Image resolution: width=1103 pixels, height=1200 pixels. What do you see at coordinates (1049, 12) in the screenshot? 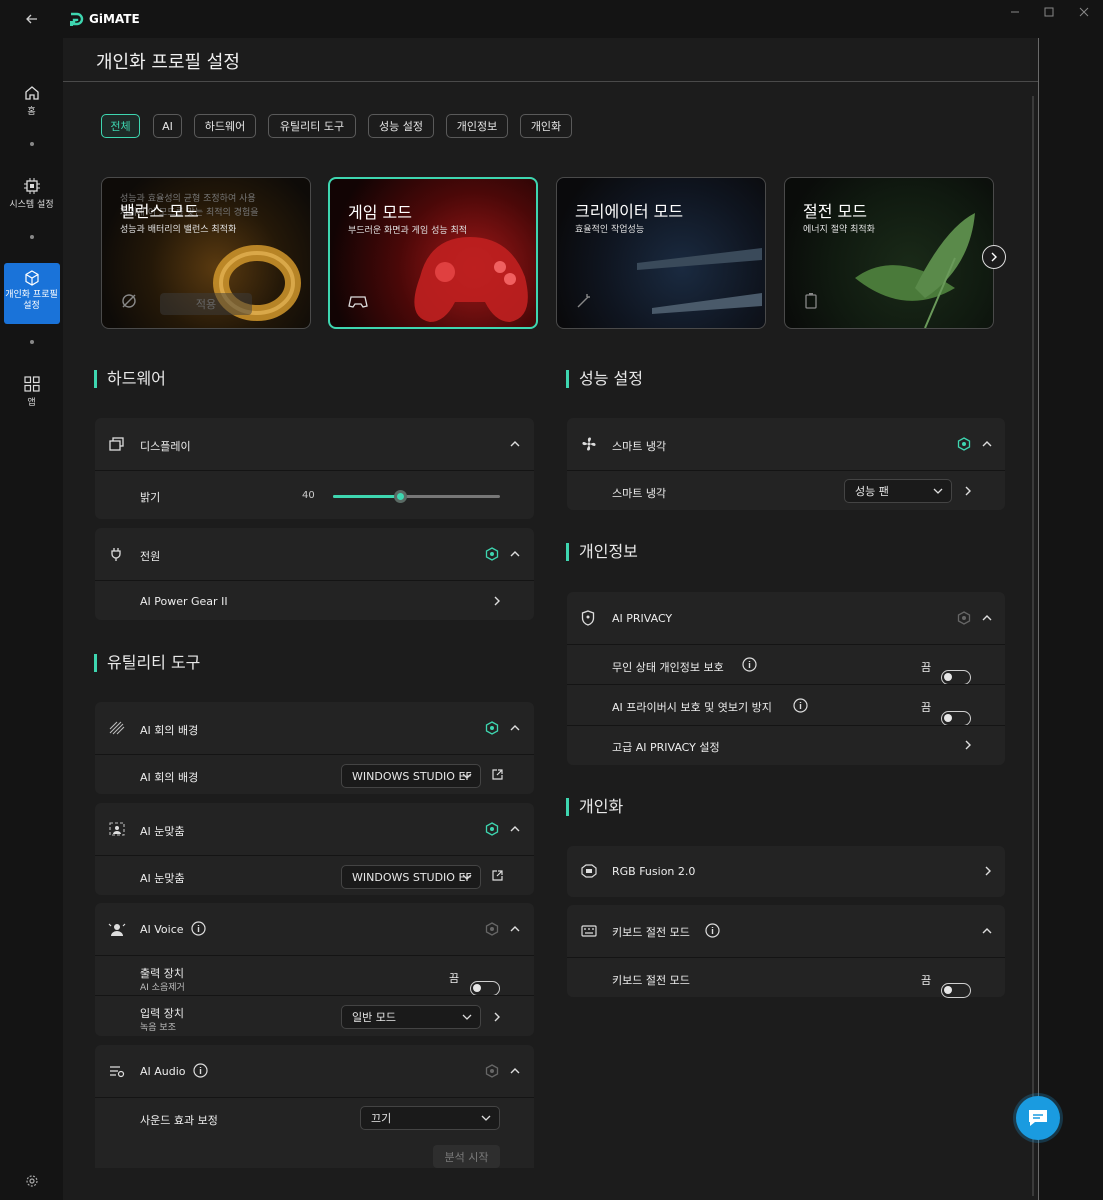
I see `maximize-icon` at bounding box center [1049, 12].